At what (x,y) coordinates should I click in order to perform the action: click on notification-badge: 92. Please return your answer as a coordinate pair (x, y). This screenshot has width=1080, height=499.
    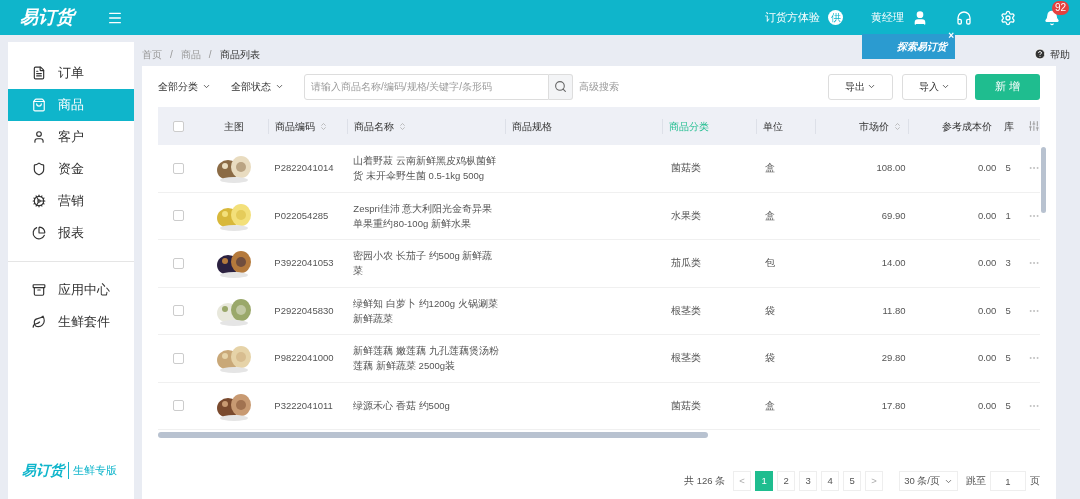
    Looking at the image, I should click on (1061, 7).